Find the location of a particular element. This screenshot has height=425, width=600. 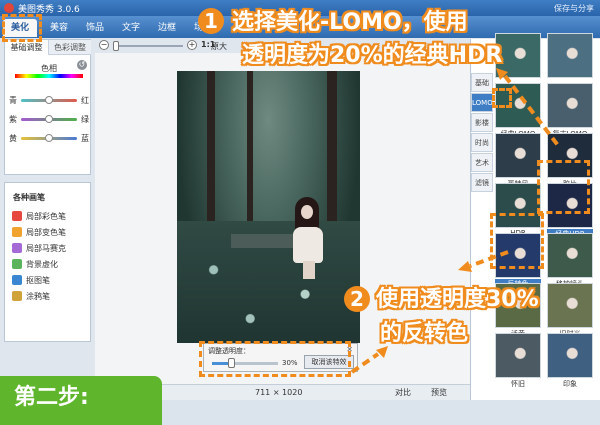

invert-highlight is located at coordinates (517, 241).